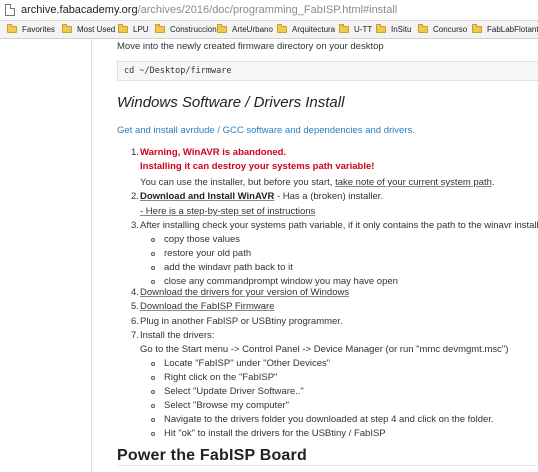 The width and height of the screenshot is (538, 472). I want to click on bookmark-label: ArteUrbano, so click(252, 29).